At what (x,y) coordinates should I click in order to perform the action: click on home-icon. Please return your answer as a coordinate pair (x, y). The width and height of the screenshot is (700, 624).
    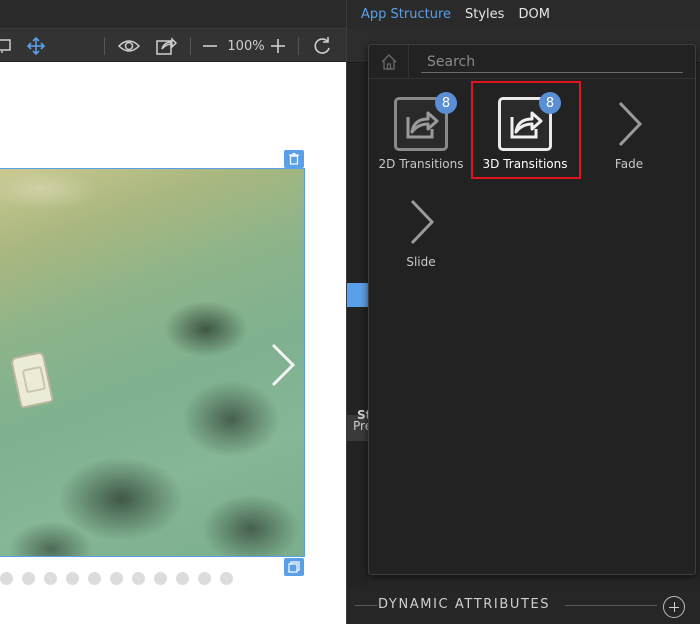
    Looking at the image, I should click on (389, 62).